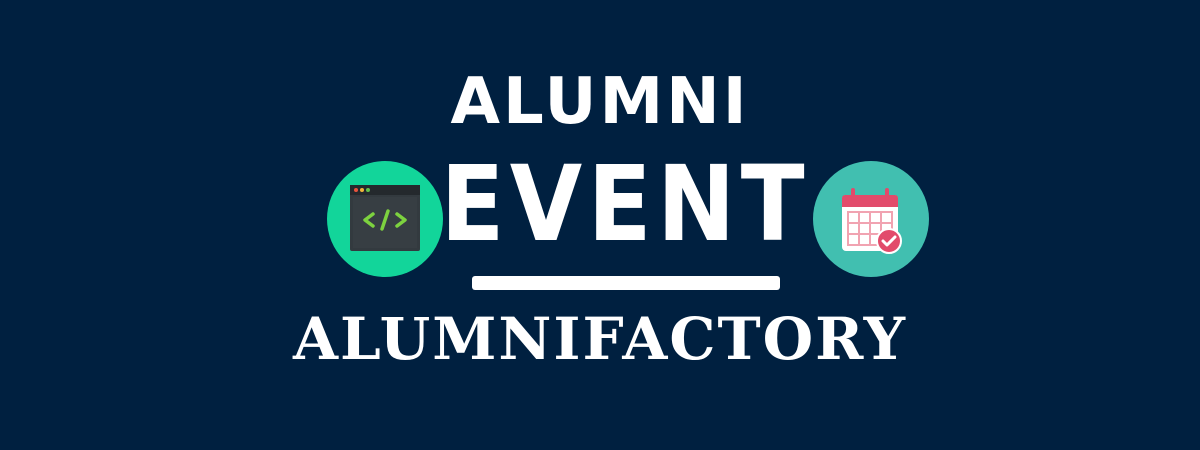  Describe the element at coordinates (625, 204) in the screenshot. I see `title-event: EVENT` at that location.